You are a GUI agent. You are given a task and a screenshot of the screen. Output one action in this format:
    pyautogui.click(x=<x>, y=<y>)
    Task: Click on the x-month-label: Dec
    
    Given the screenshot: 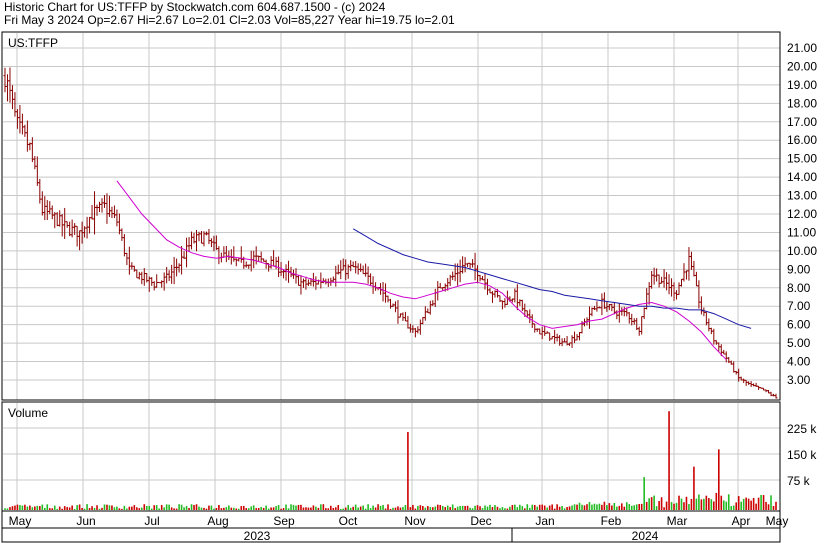 What is the action you would take?
    pyautogui.click(x=480, y=521)
    